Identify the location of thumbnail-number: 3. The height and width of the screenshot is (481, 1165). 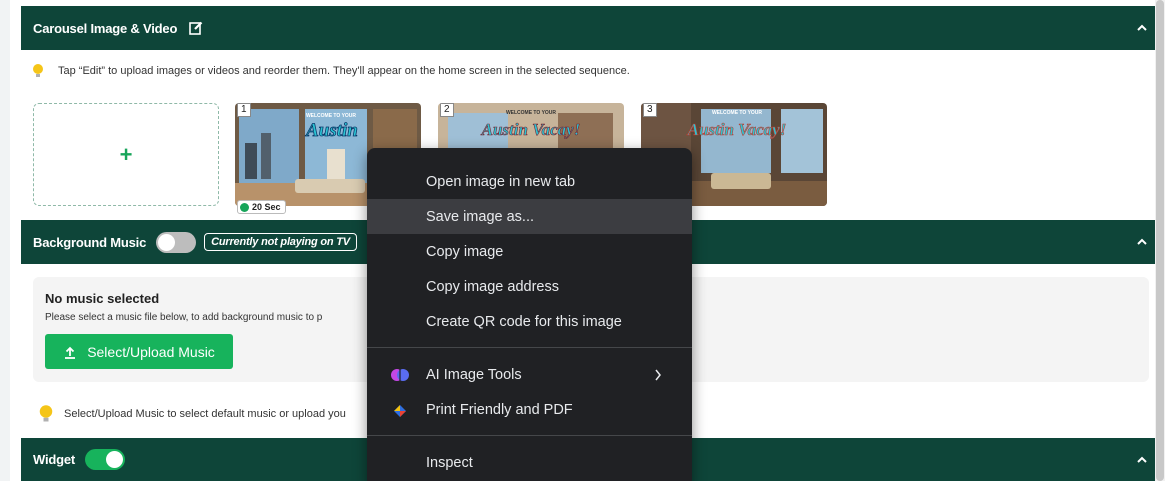
(650, 110).